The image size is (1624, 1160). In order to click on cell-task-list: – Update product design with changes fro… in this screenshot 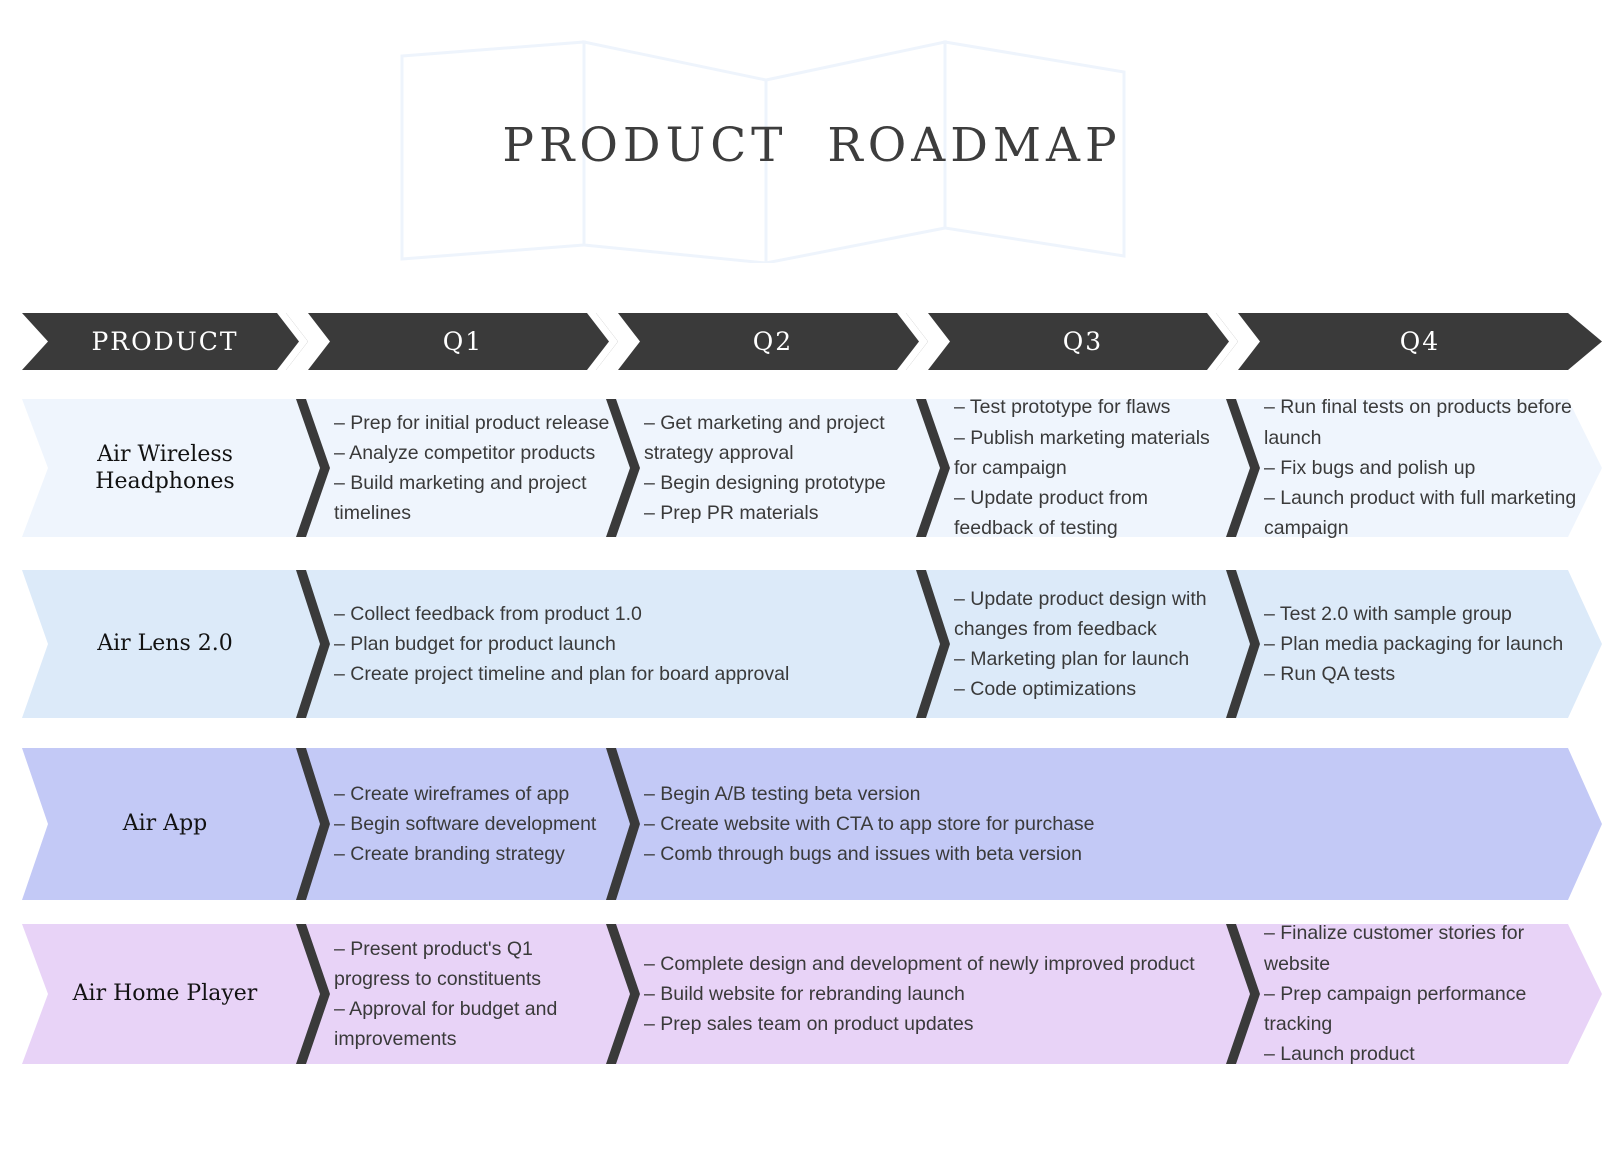, I will do `click(1092, 644)`.